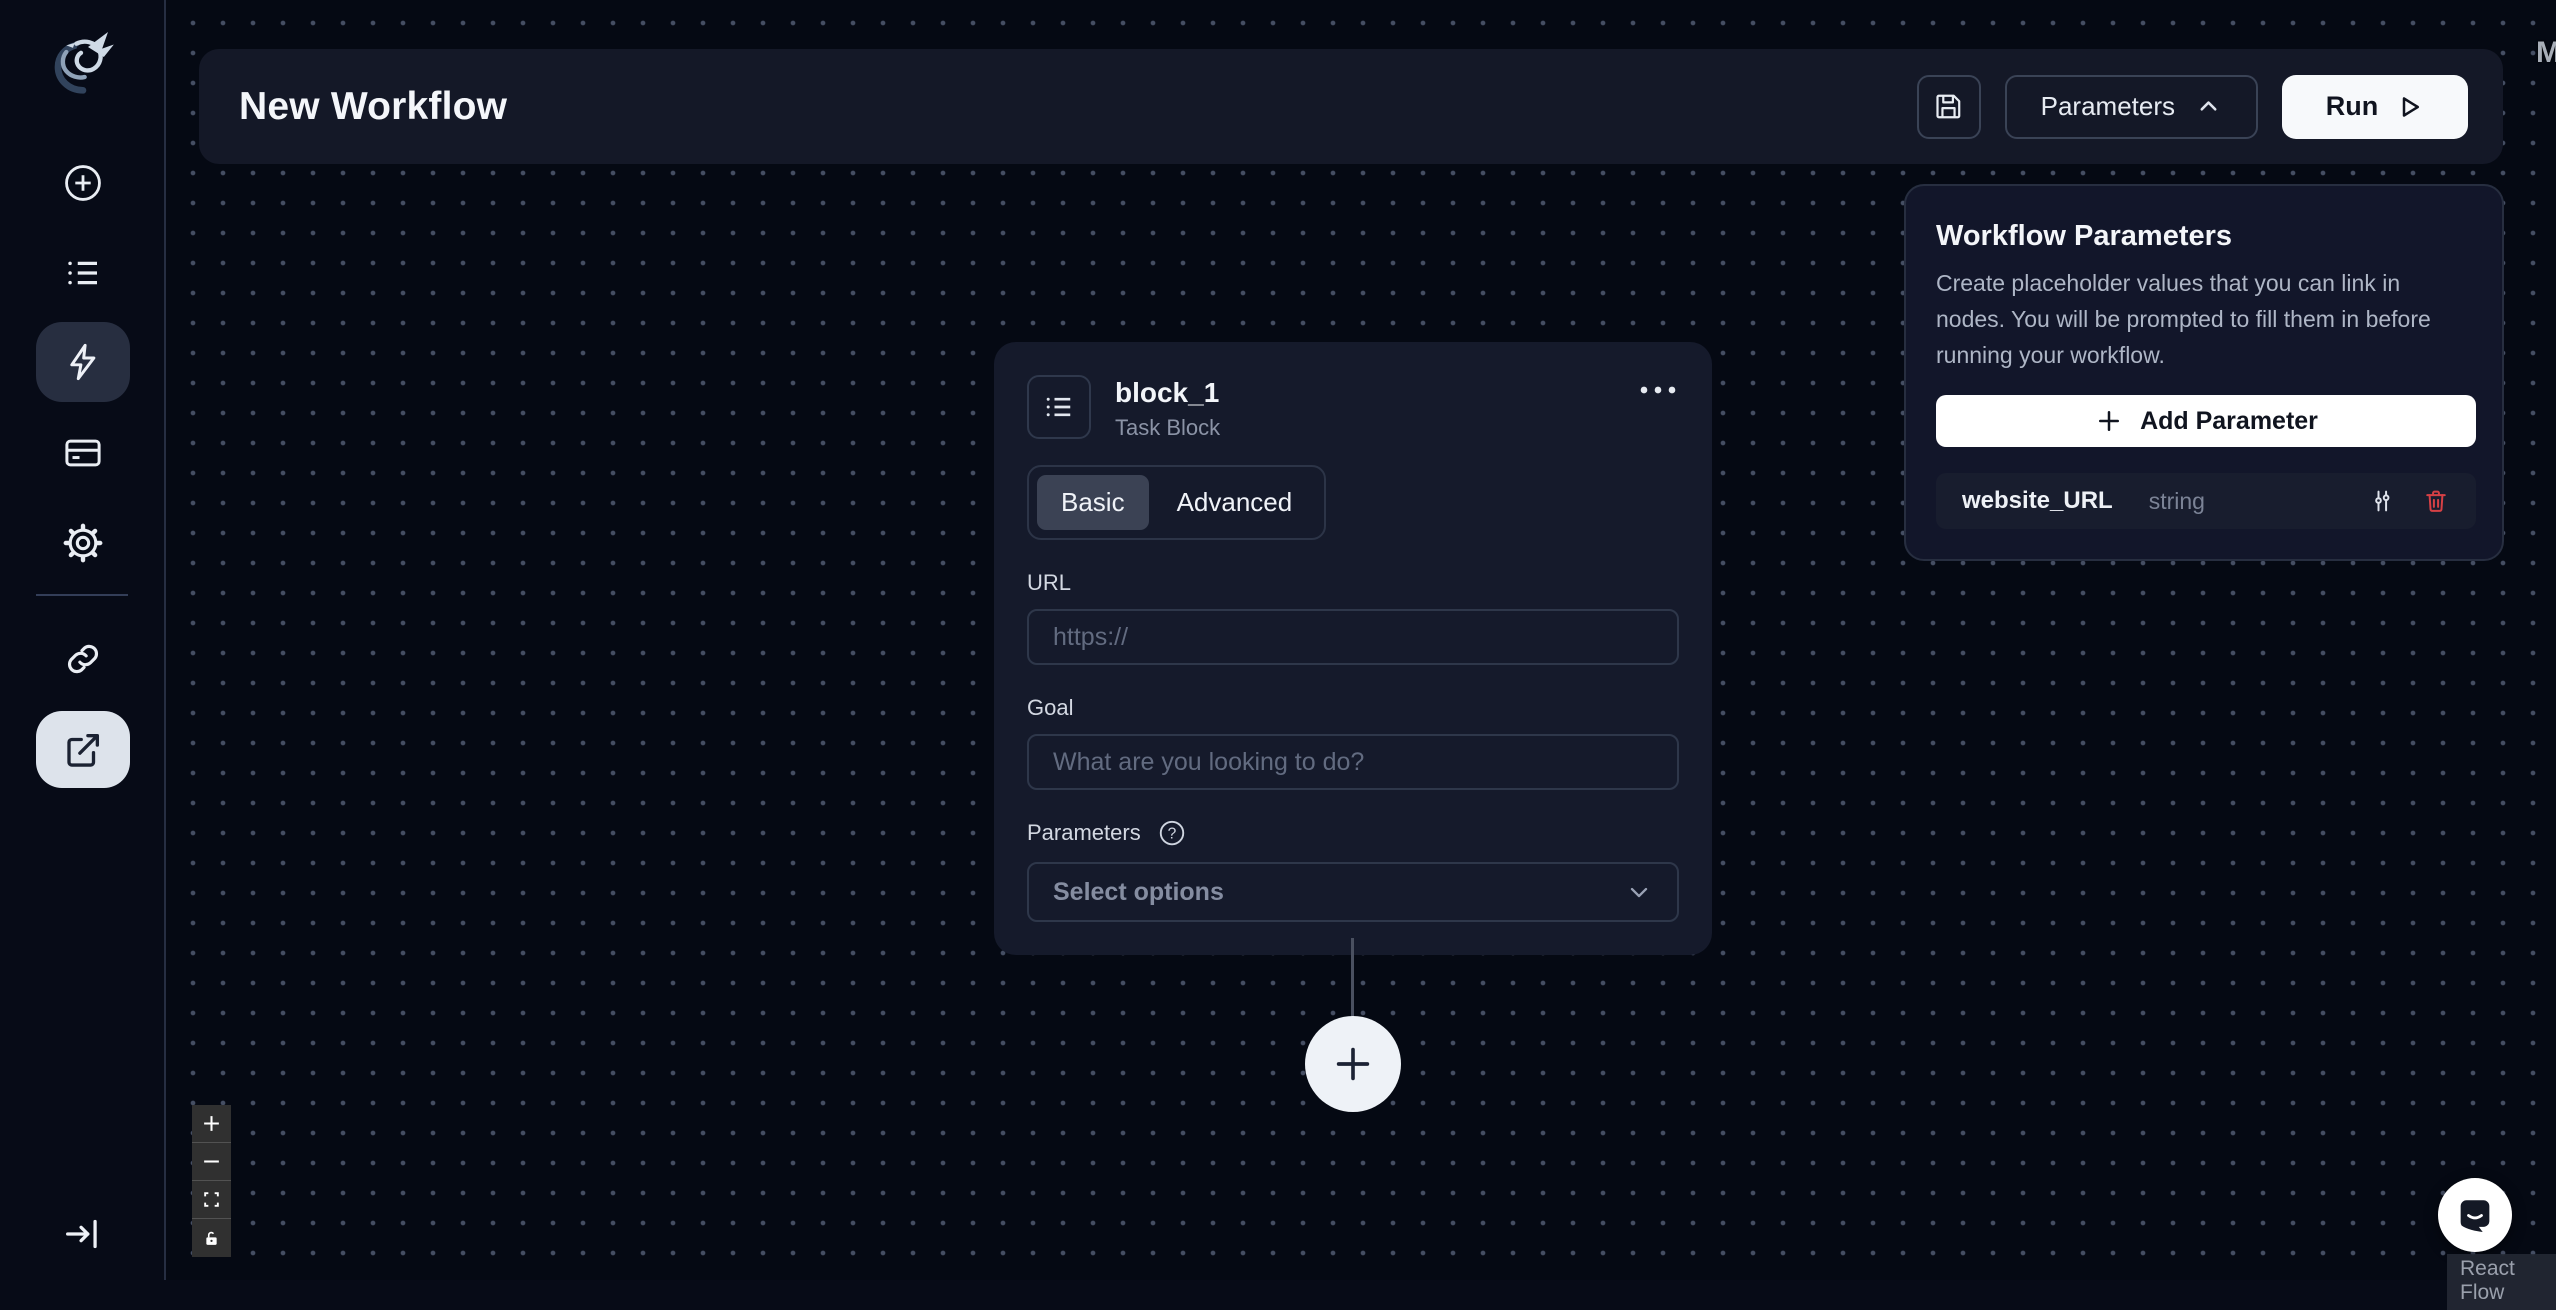  What do you see at coordinates (2411, 106) in the screenshot?
I see `play-icon` at bounding box center [2411, 106].